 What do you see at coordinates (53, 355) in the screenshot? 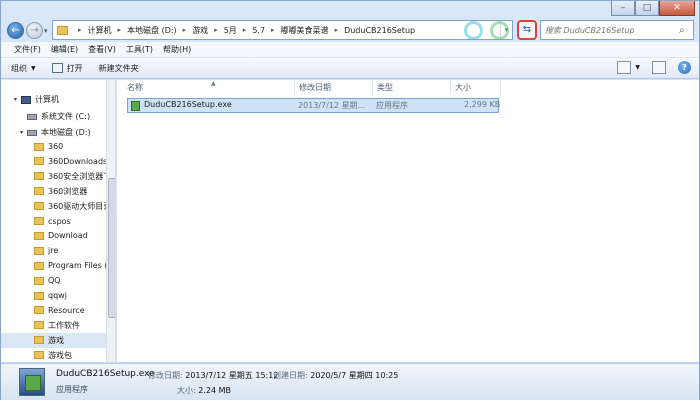
I see `nav-item: 游戏包` at bounding box center [53, 355].